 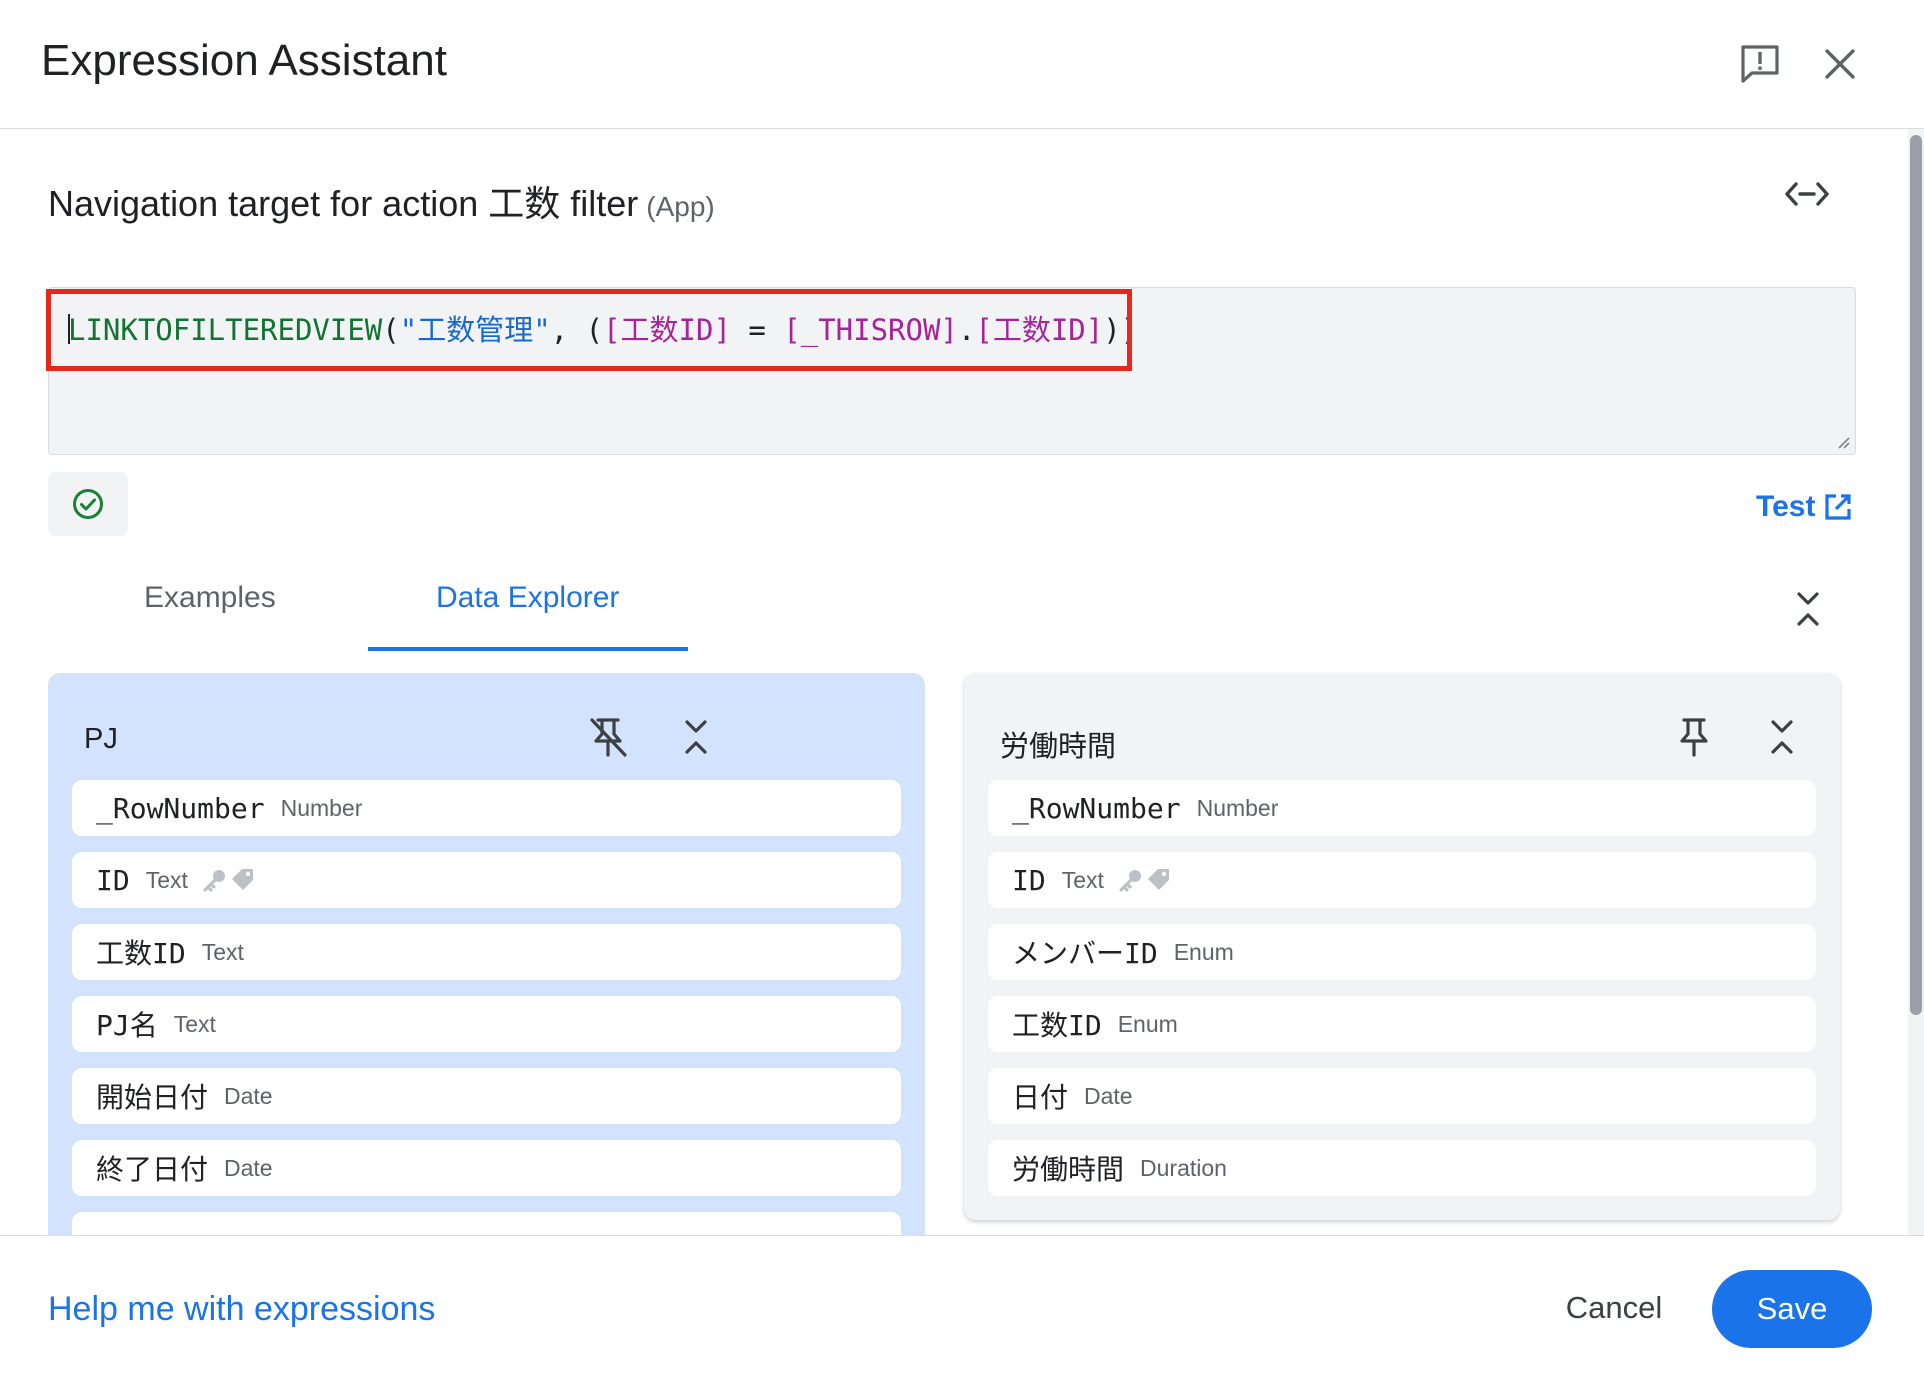 What do you see at coordinates (1039, 330) in the screenshot?
I see `expr-column-right: [工数ID]` at bounding box center [1039, 330].